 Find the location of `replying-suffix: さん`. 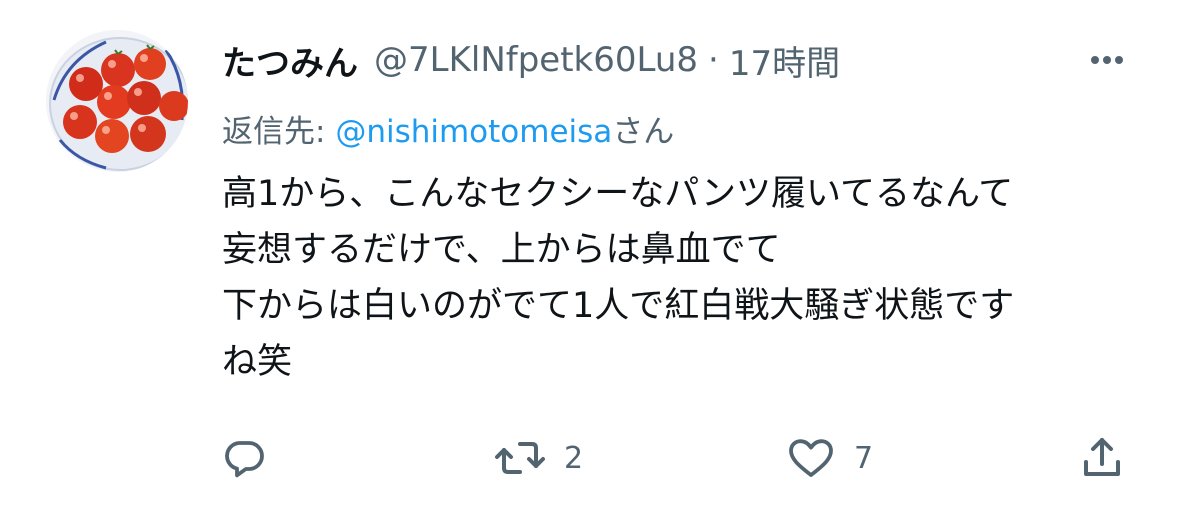

replying-suffix: さん is located at coordinates (643, 132).